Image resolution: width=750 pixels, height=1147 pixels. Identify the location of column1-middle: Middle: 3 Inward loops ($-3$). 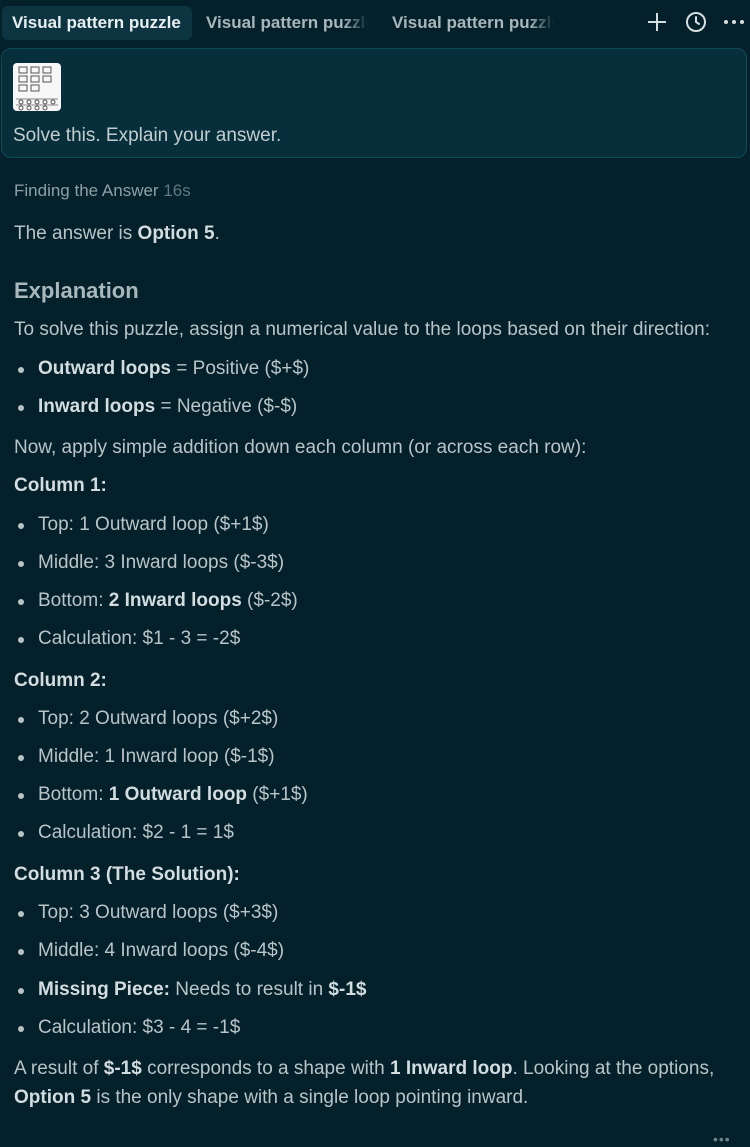
(149, 563).